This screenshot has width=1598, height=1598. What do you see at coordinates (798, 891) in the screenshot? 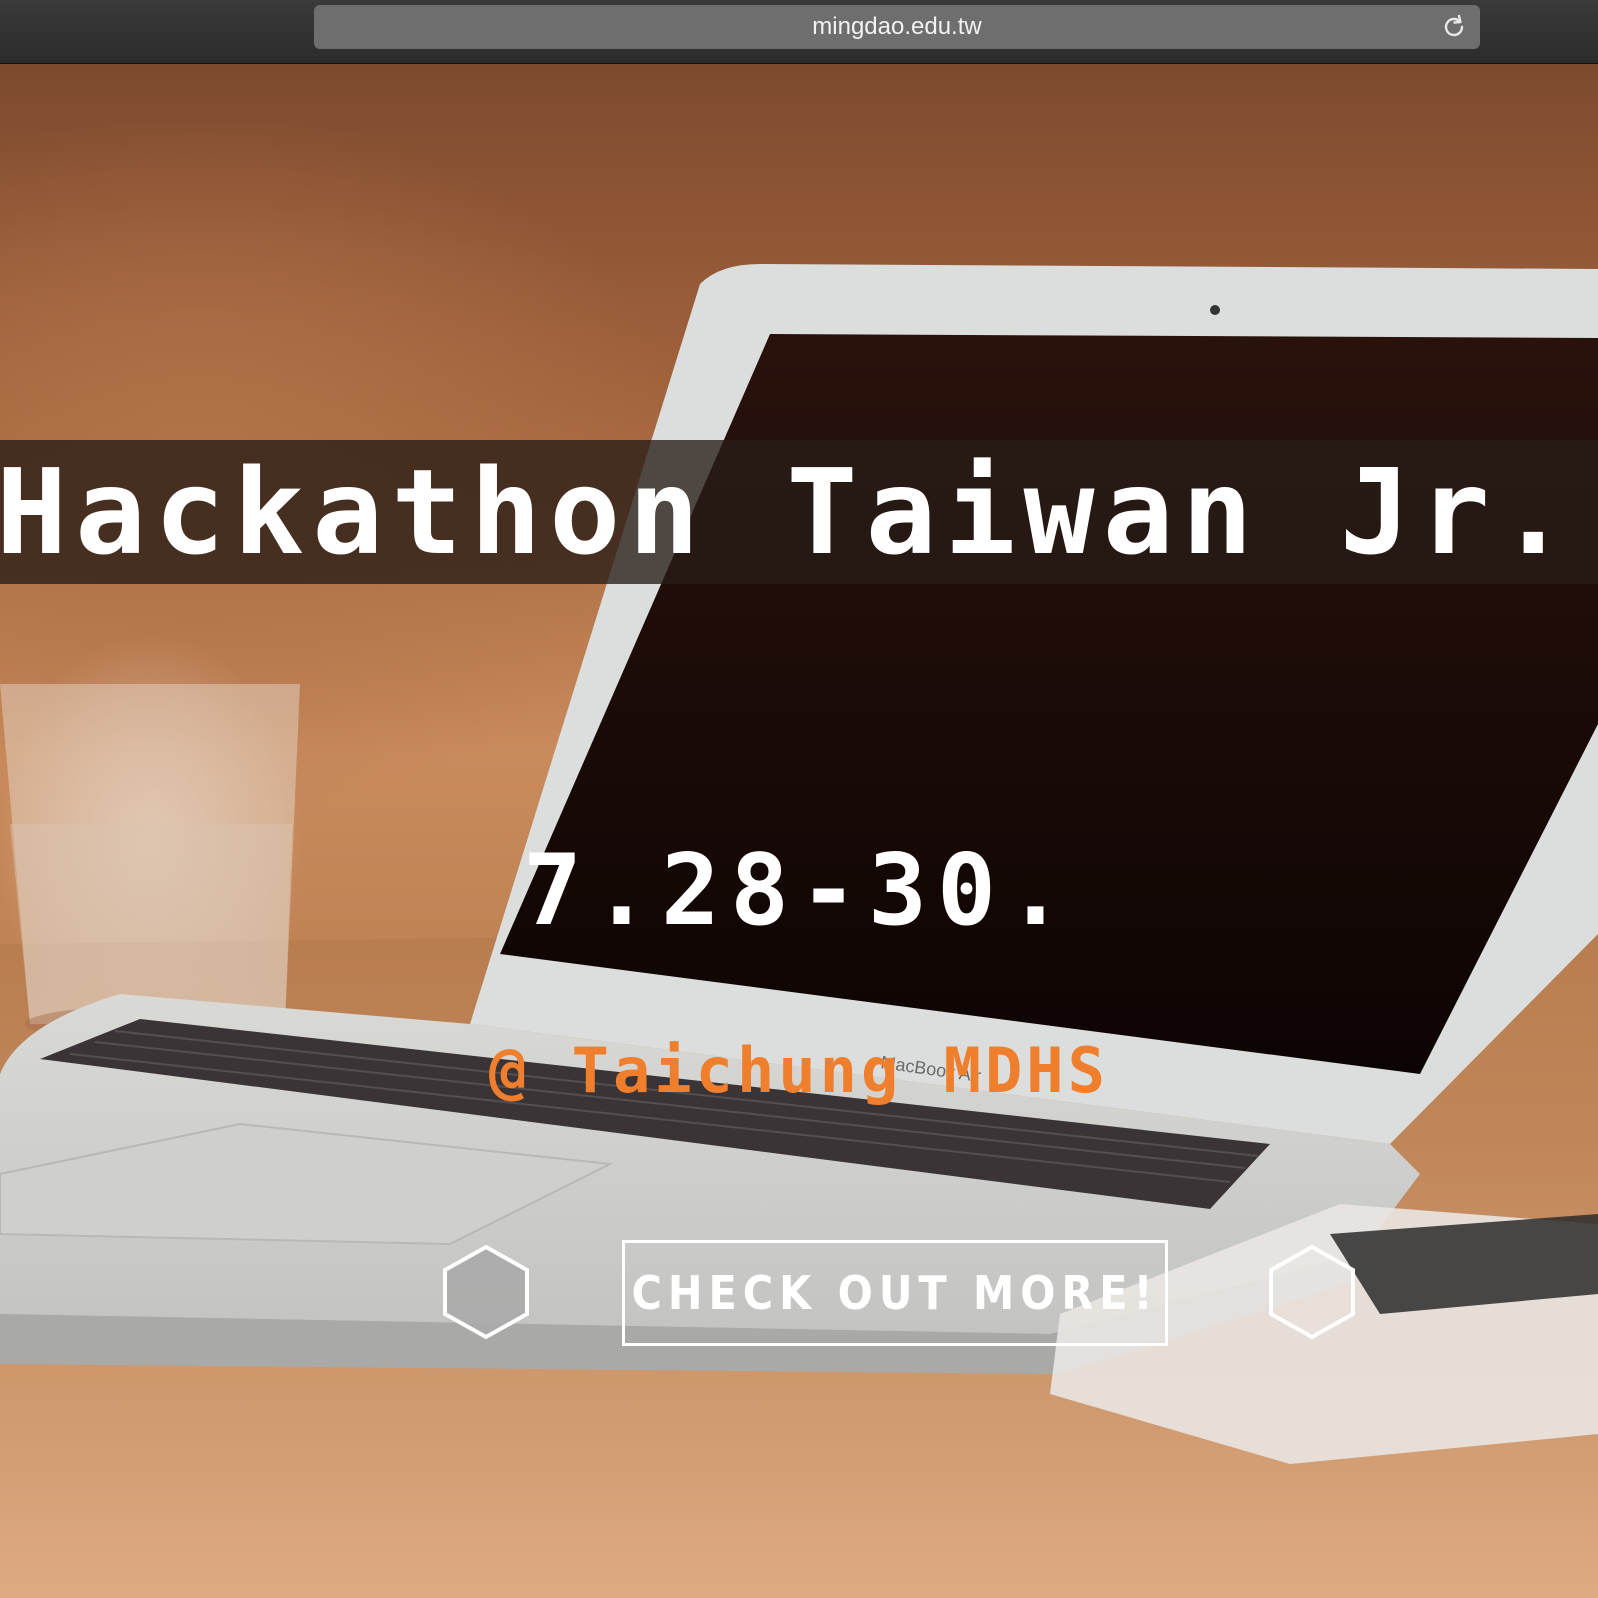
I see `event-date: 7.28-30.` at bounding box center [798, 891].